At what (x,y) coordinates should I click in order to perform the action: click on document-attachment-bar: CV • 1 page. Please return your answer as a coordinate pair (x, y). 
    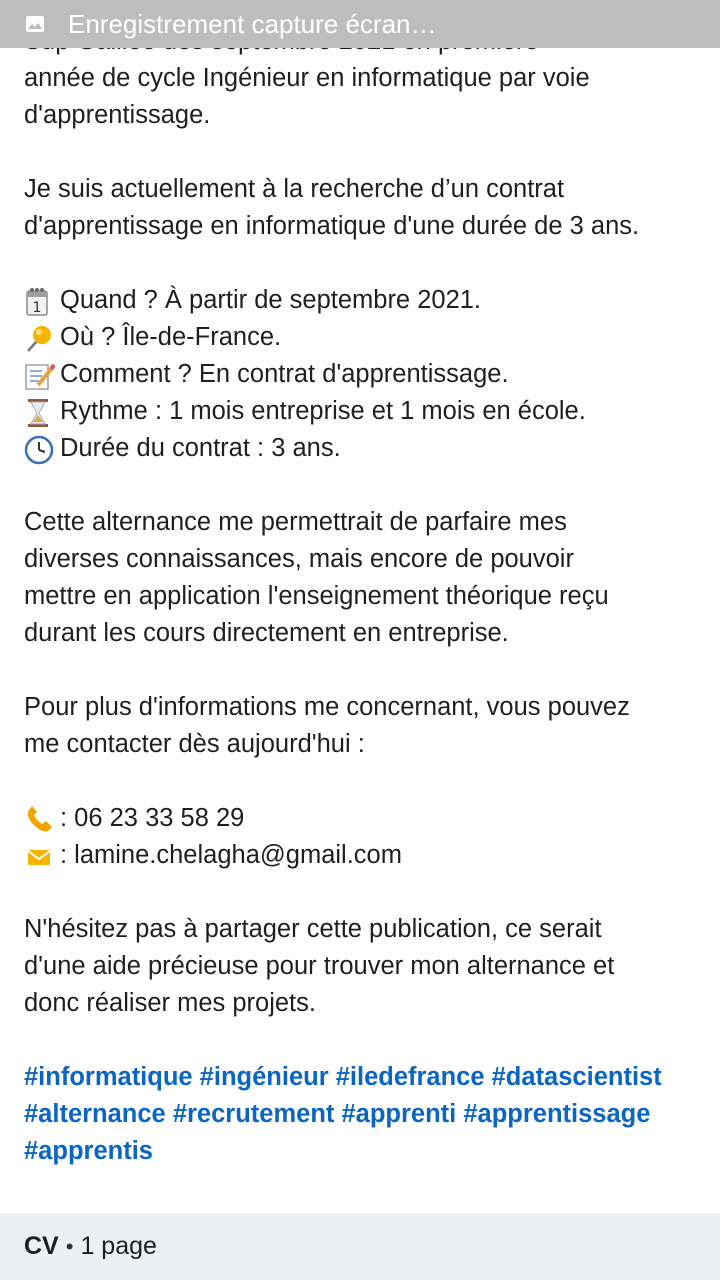
    Looking at the image, I should click on (360, 1246).